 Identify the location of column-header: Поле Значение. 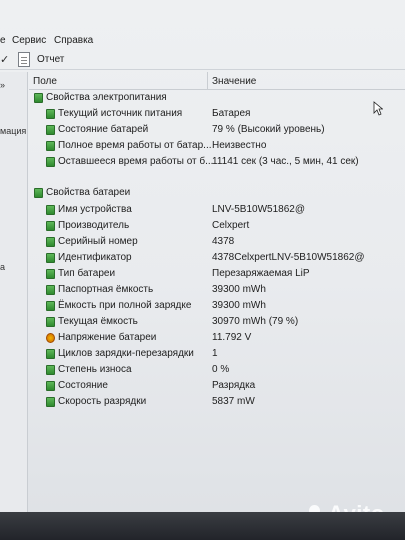
(217, 81).